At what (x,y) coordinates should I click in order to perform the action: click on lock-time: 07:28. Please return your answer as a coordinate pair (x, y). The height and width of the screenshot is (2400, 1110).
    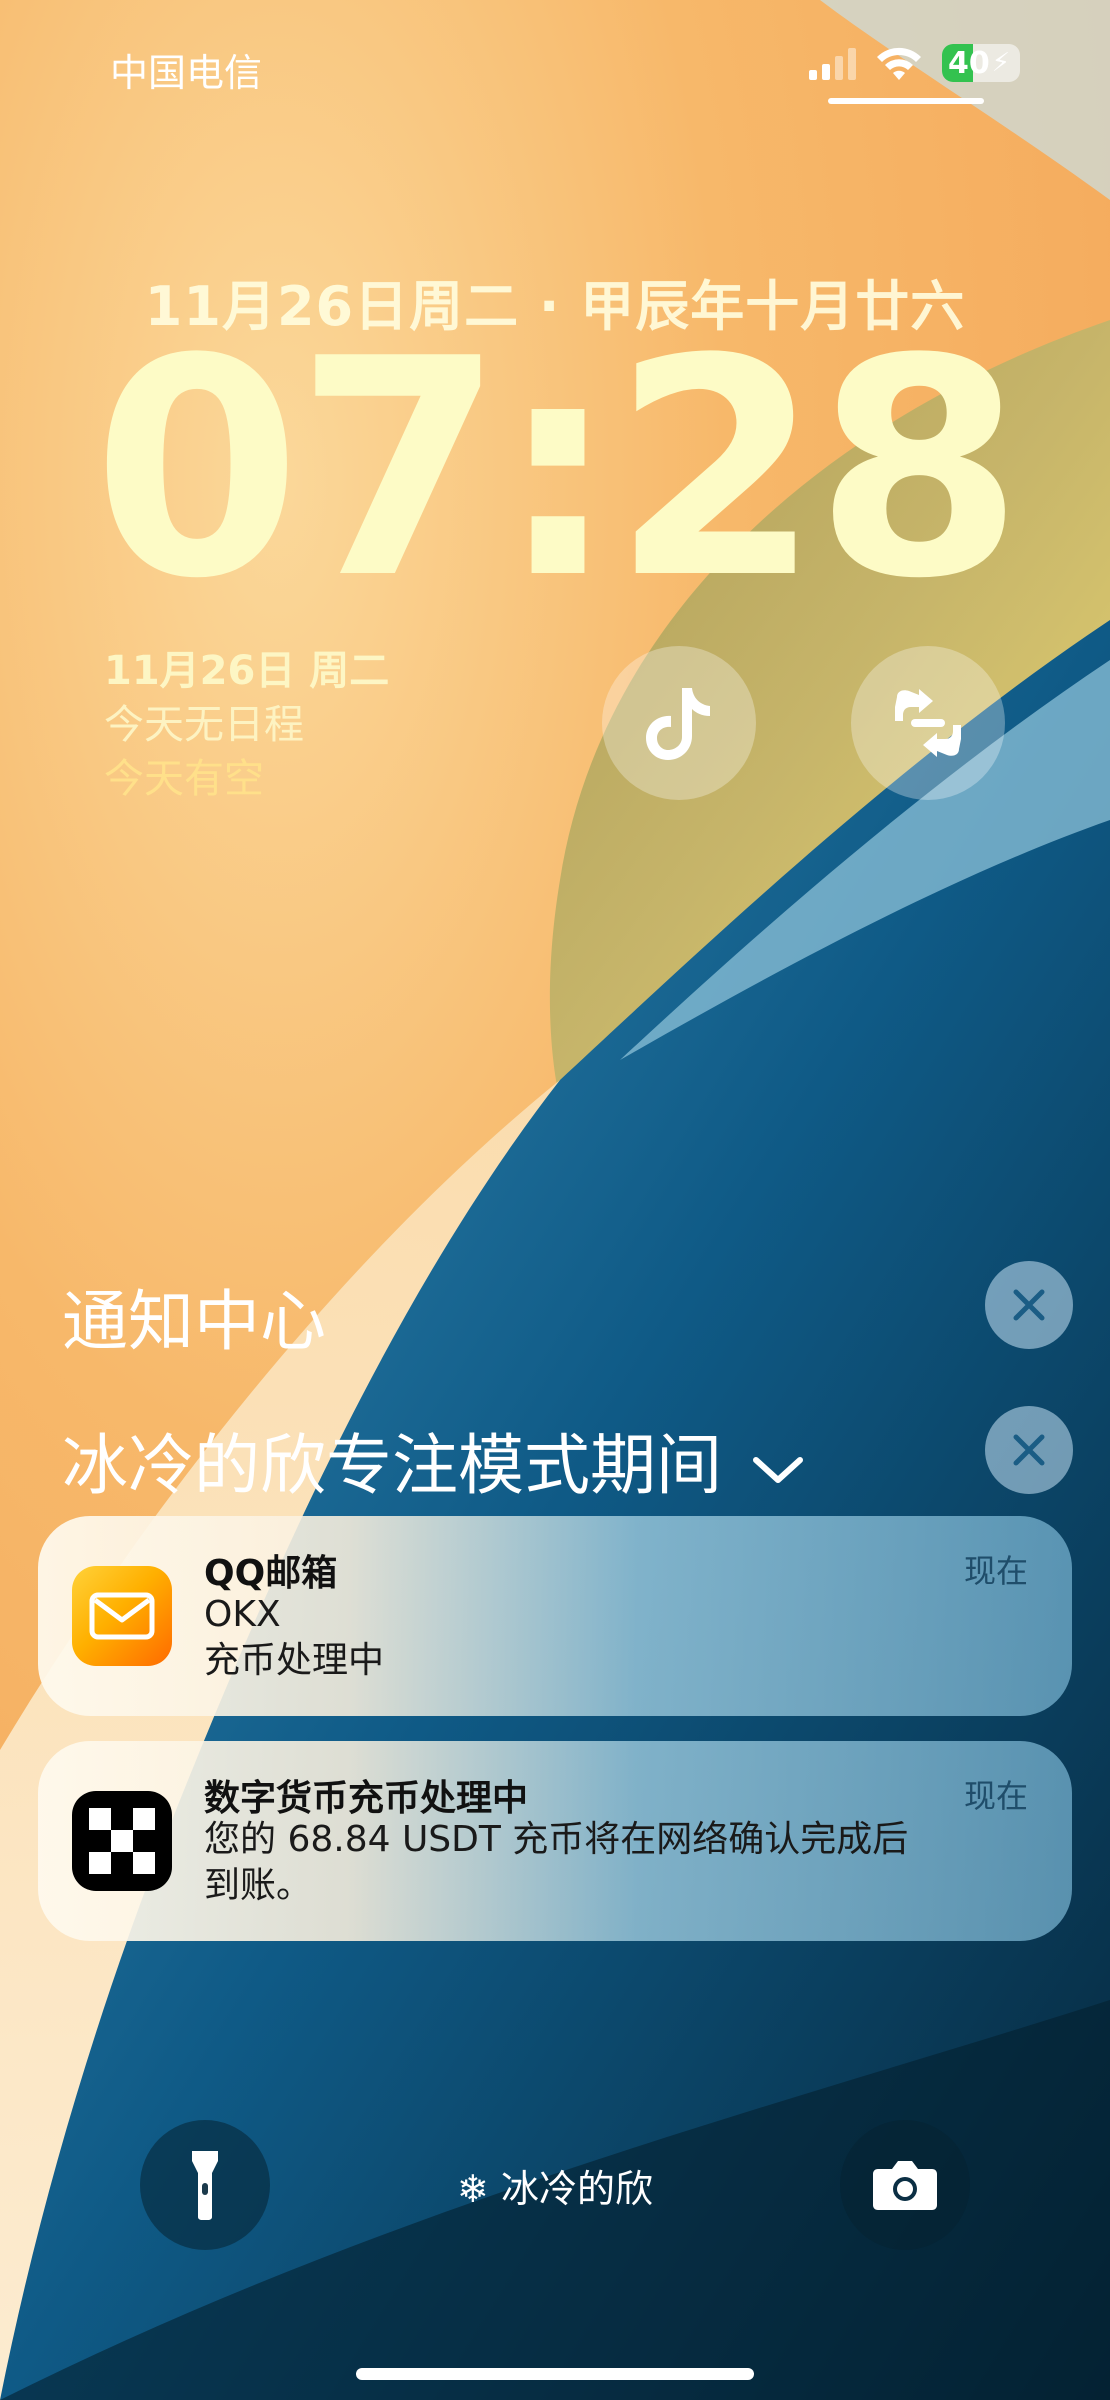
    Looking at the image, I should click on (558, 469).